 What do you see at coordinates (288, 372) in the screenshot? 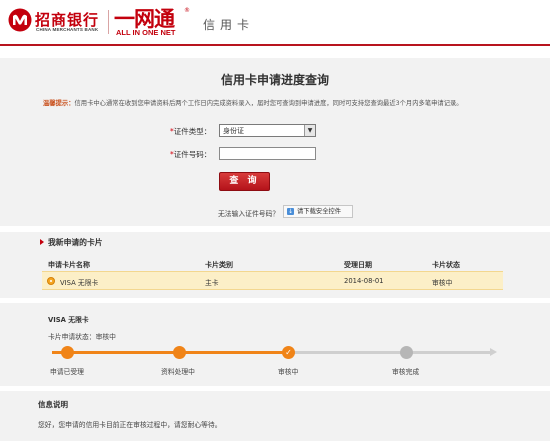
I see `step-label-3: 审核中` at bounding box center [288, 372].